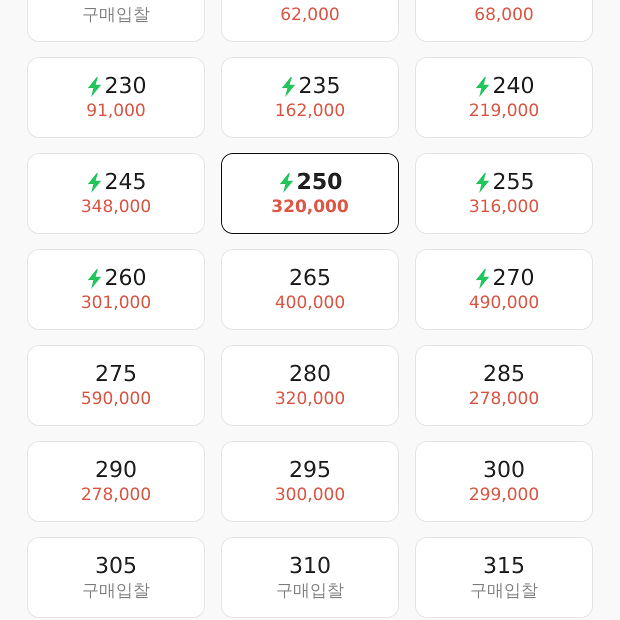  What do you see at coordinates (116, 304) in the screenshot?
I see `price-label: 301,000` at bounding box center [116, 304].